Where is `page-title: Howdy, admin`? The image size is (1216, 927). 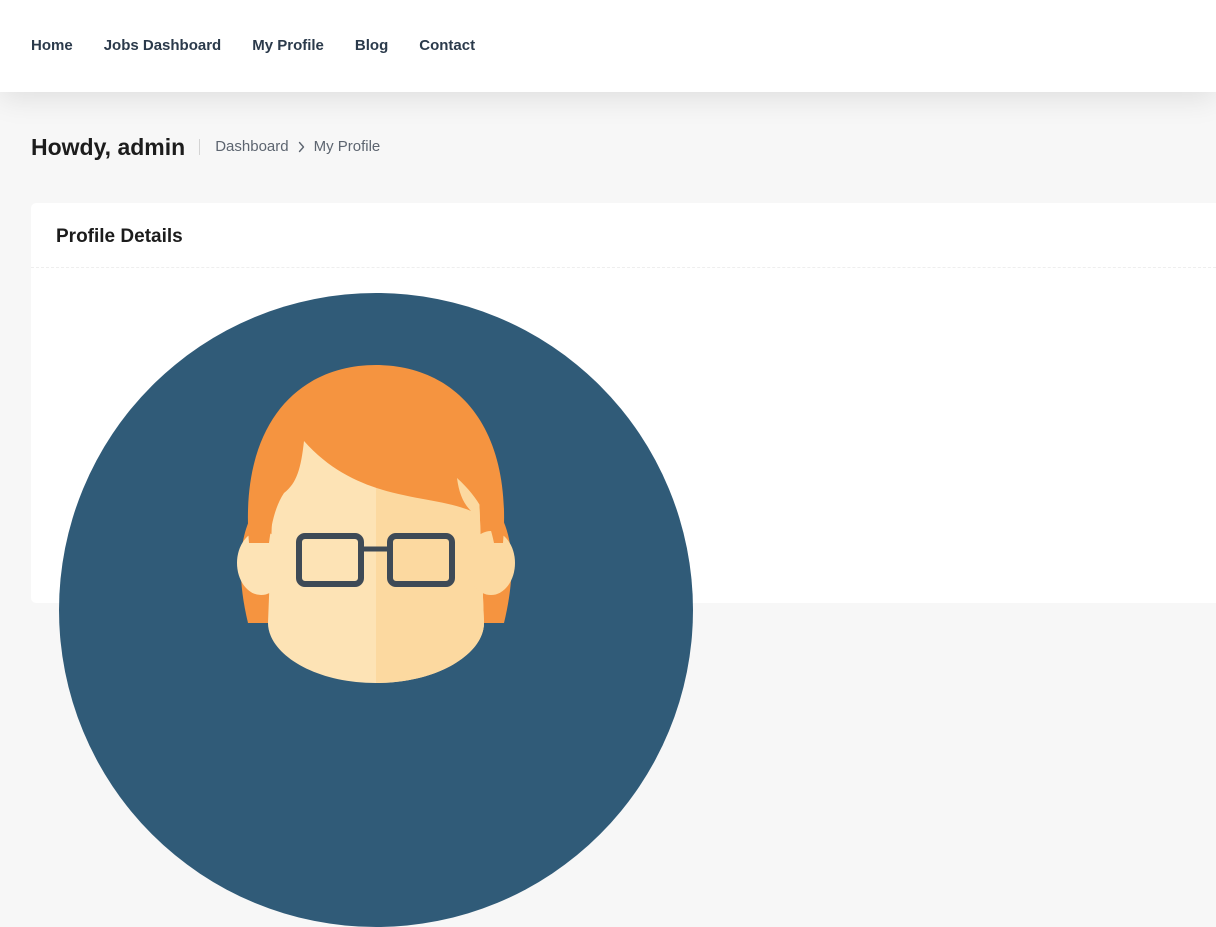 page-title: Howdy, admin is located at coordinates (108, 147).